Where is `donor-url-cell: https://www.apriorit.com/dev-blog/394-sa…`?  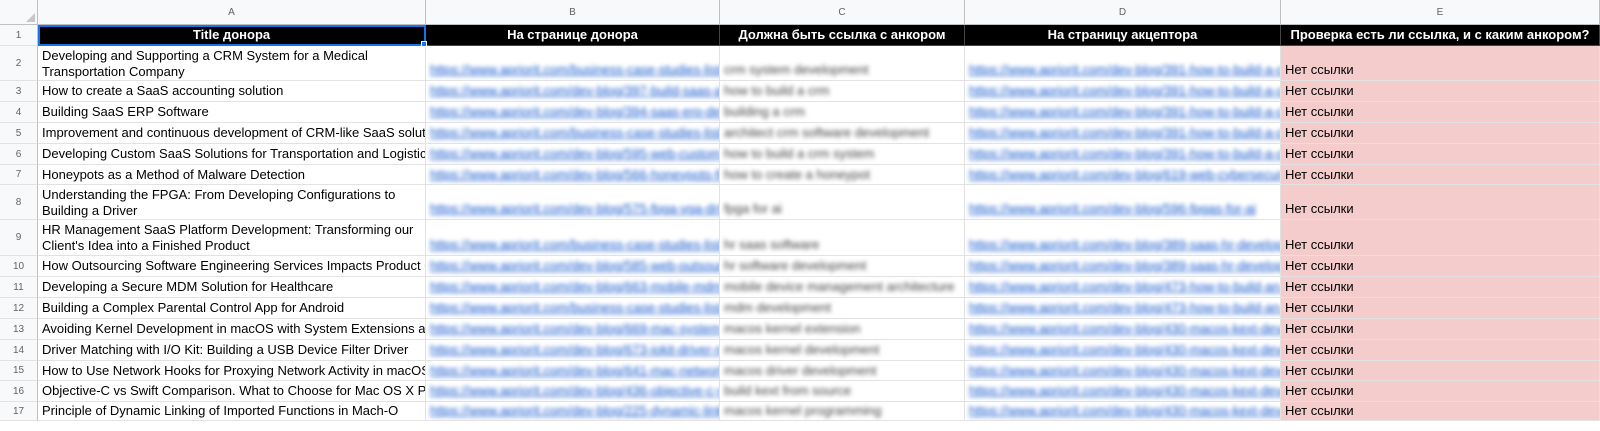
donor-url-cell: https://www.apriorit.com/dev-blog/394-sa… is located at coordinates (573, 112).